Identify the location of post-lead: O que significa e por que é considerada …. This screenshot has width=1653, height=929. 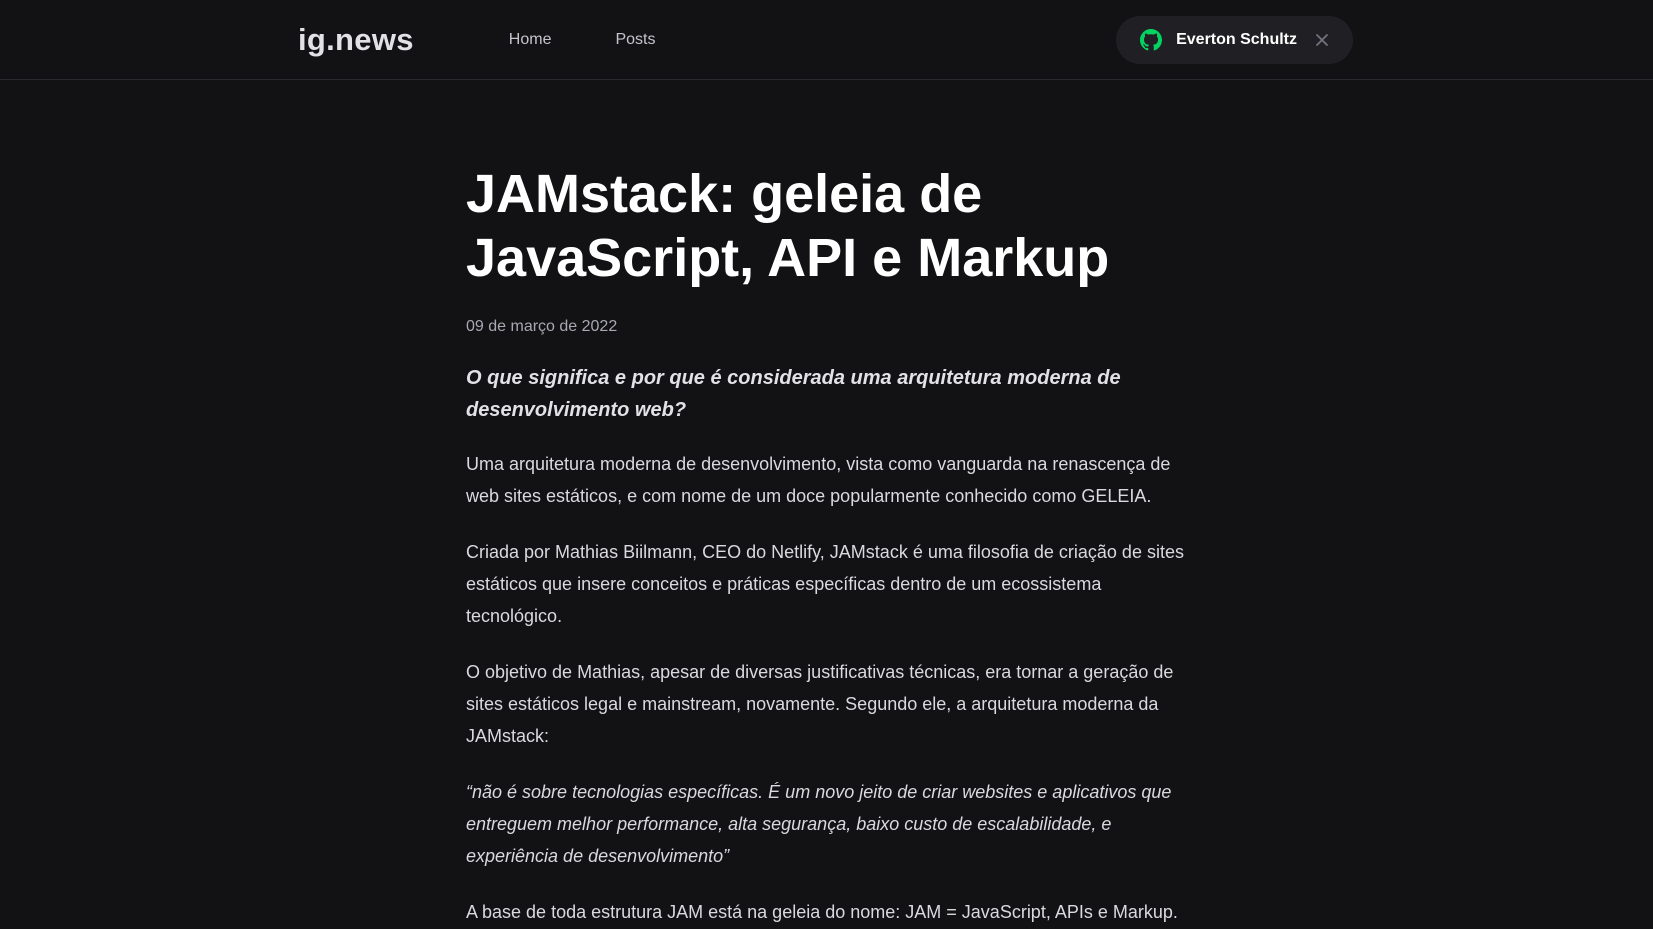
(793, 394).